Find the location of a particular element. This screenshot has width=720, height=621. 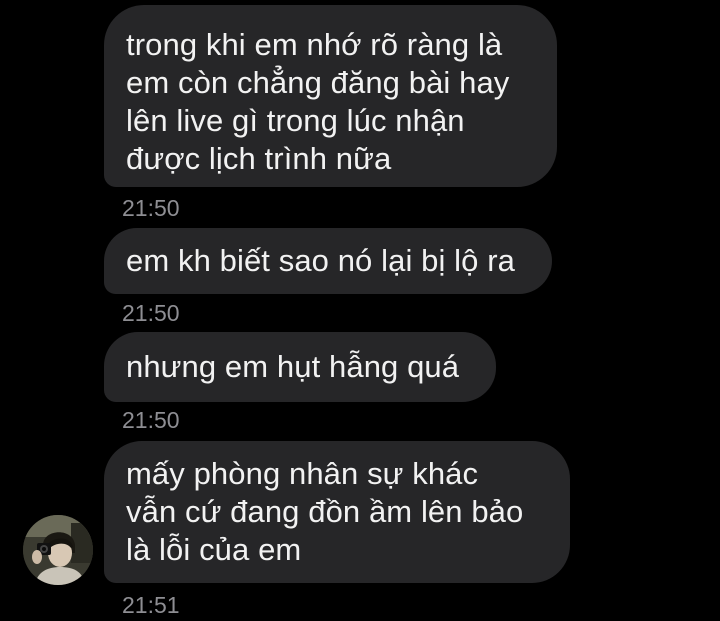

message-timestamp: 21:51 is located at coordinates (151, 605).